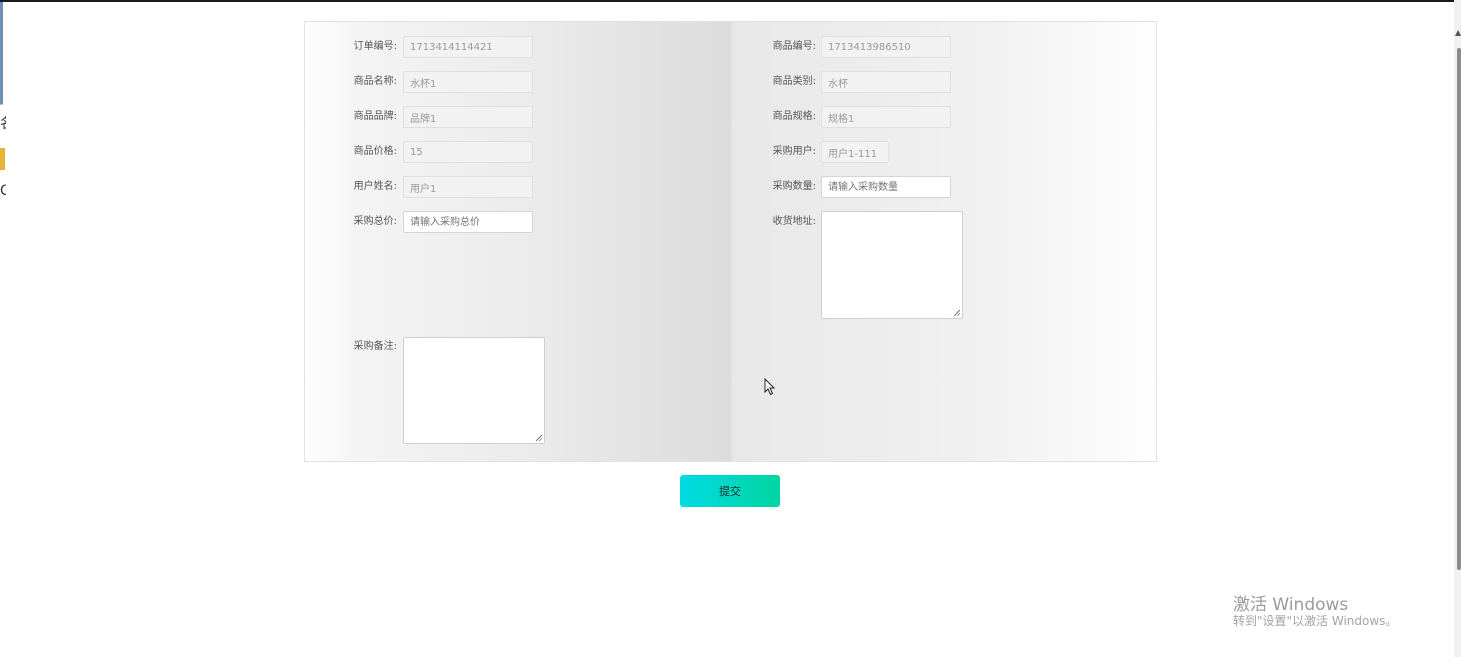 This screenshot has width=1461, height=657. What do you see at coordinates (375, 116) in the screenshot?
I see `goods-brand-label: 商品品牌:` at bounding box center [375, 116].